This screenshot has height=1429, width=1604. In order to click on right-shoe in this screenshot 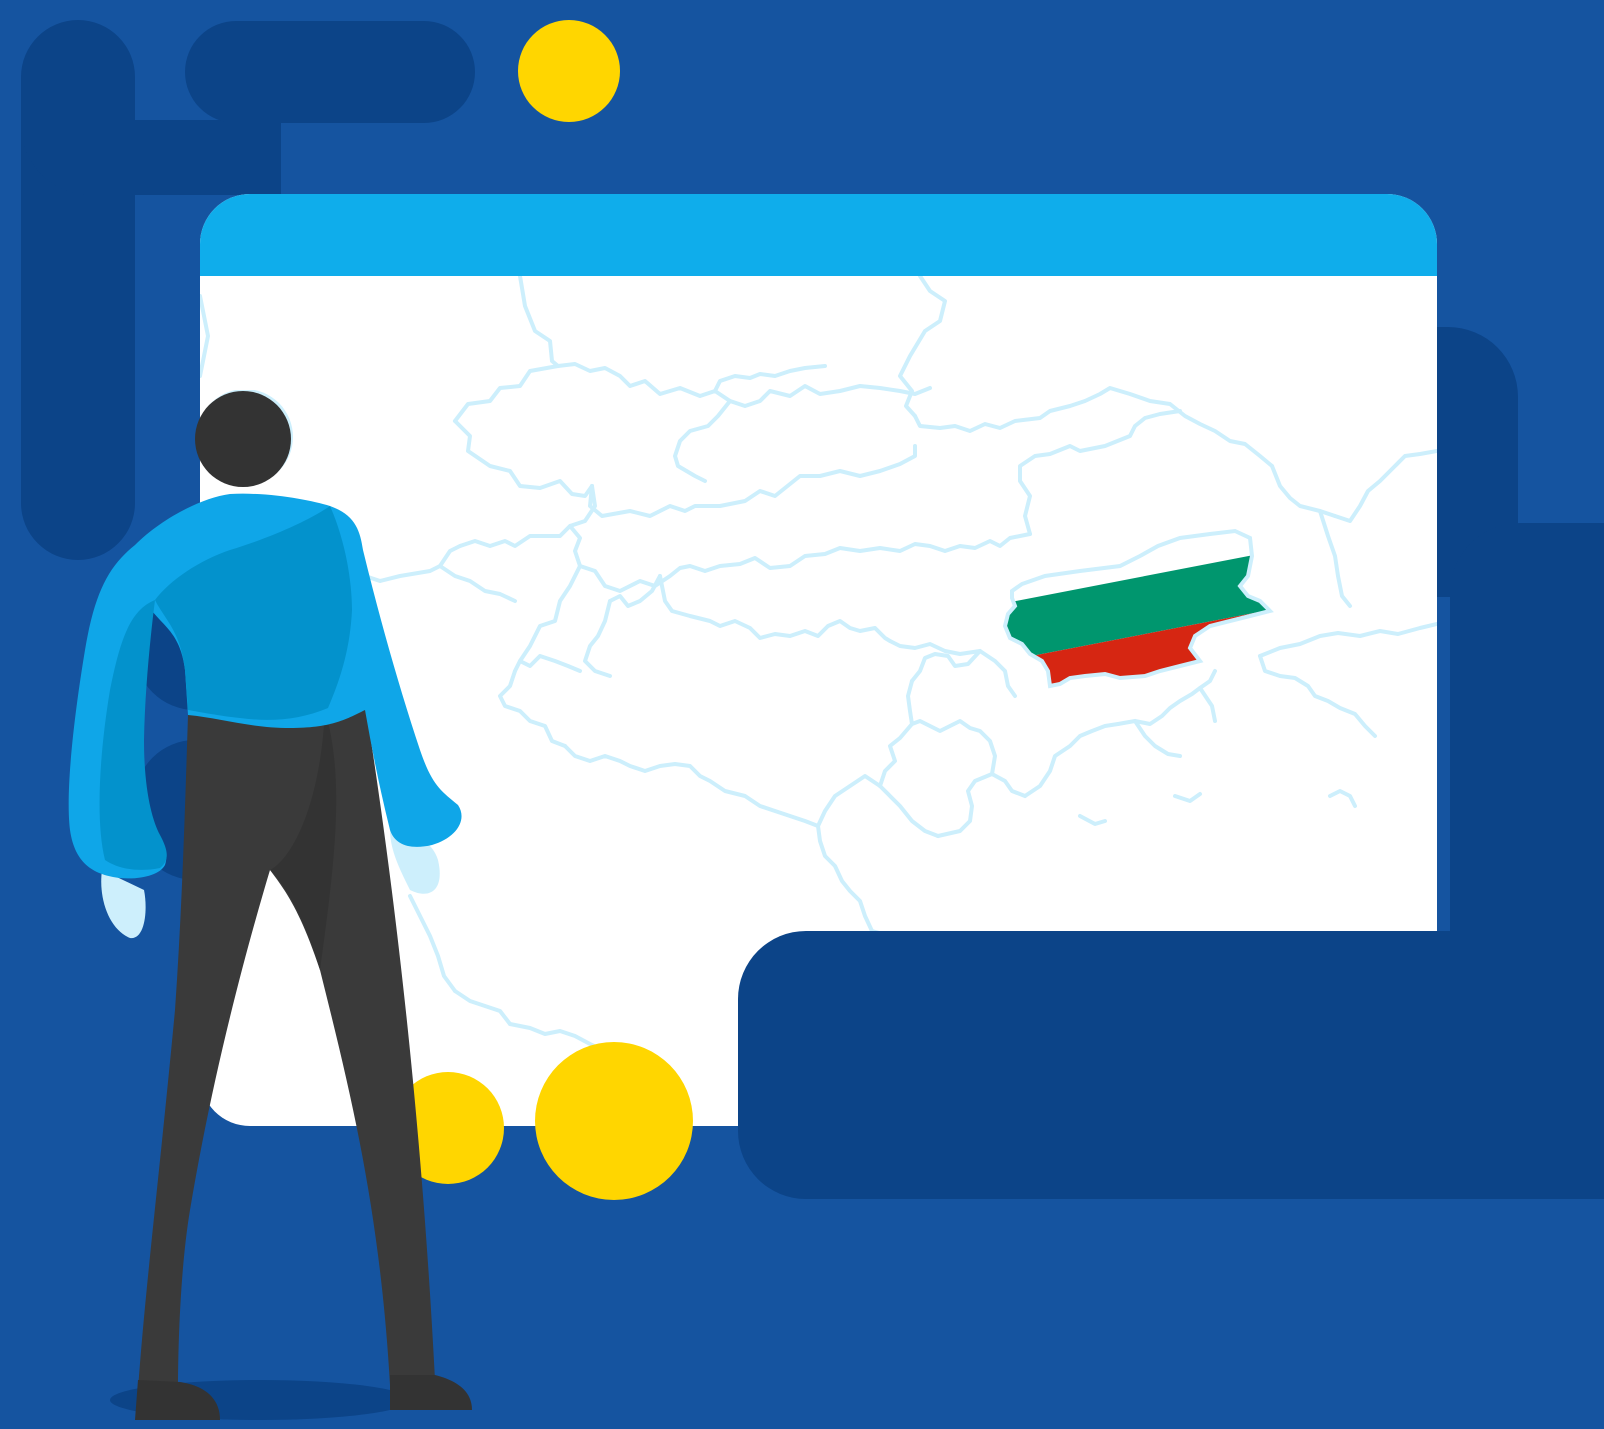, I will do `click(431, 1392)`.